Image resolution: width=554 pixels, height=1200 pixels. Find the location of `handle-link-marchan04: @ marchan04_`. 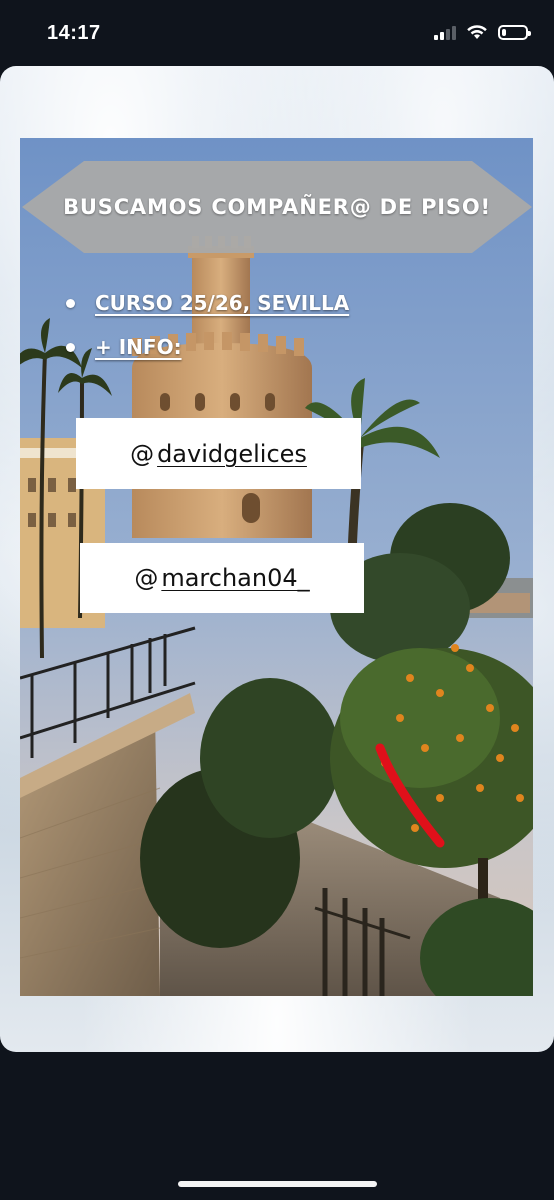

handle-link-marchan04: @ marchan04_ is located at coordinates (222, 578).